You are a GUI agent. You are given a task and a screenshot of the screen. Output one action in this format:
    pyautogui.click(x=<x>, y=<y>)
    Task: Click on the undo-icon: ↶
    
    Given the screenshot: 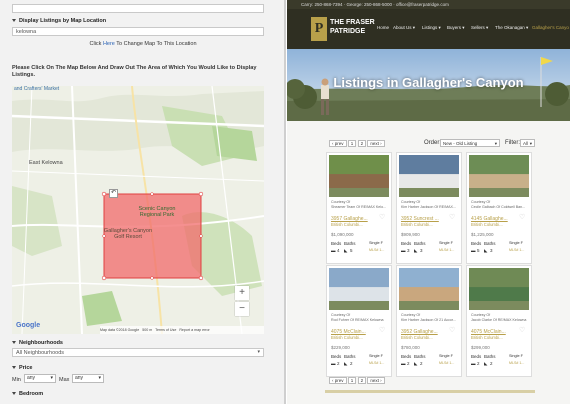 What is the action you would take?
    pyautogui.click(x=113, y=193)
    